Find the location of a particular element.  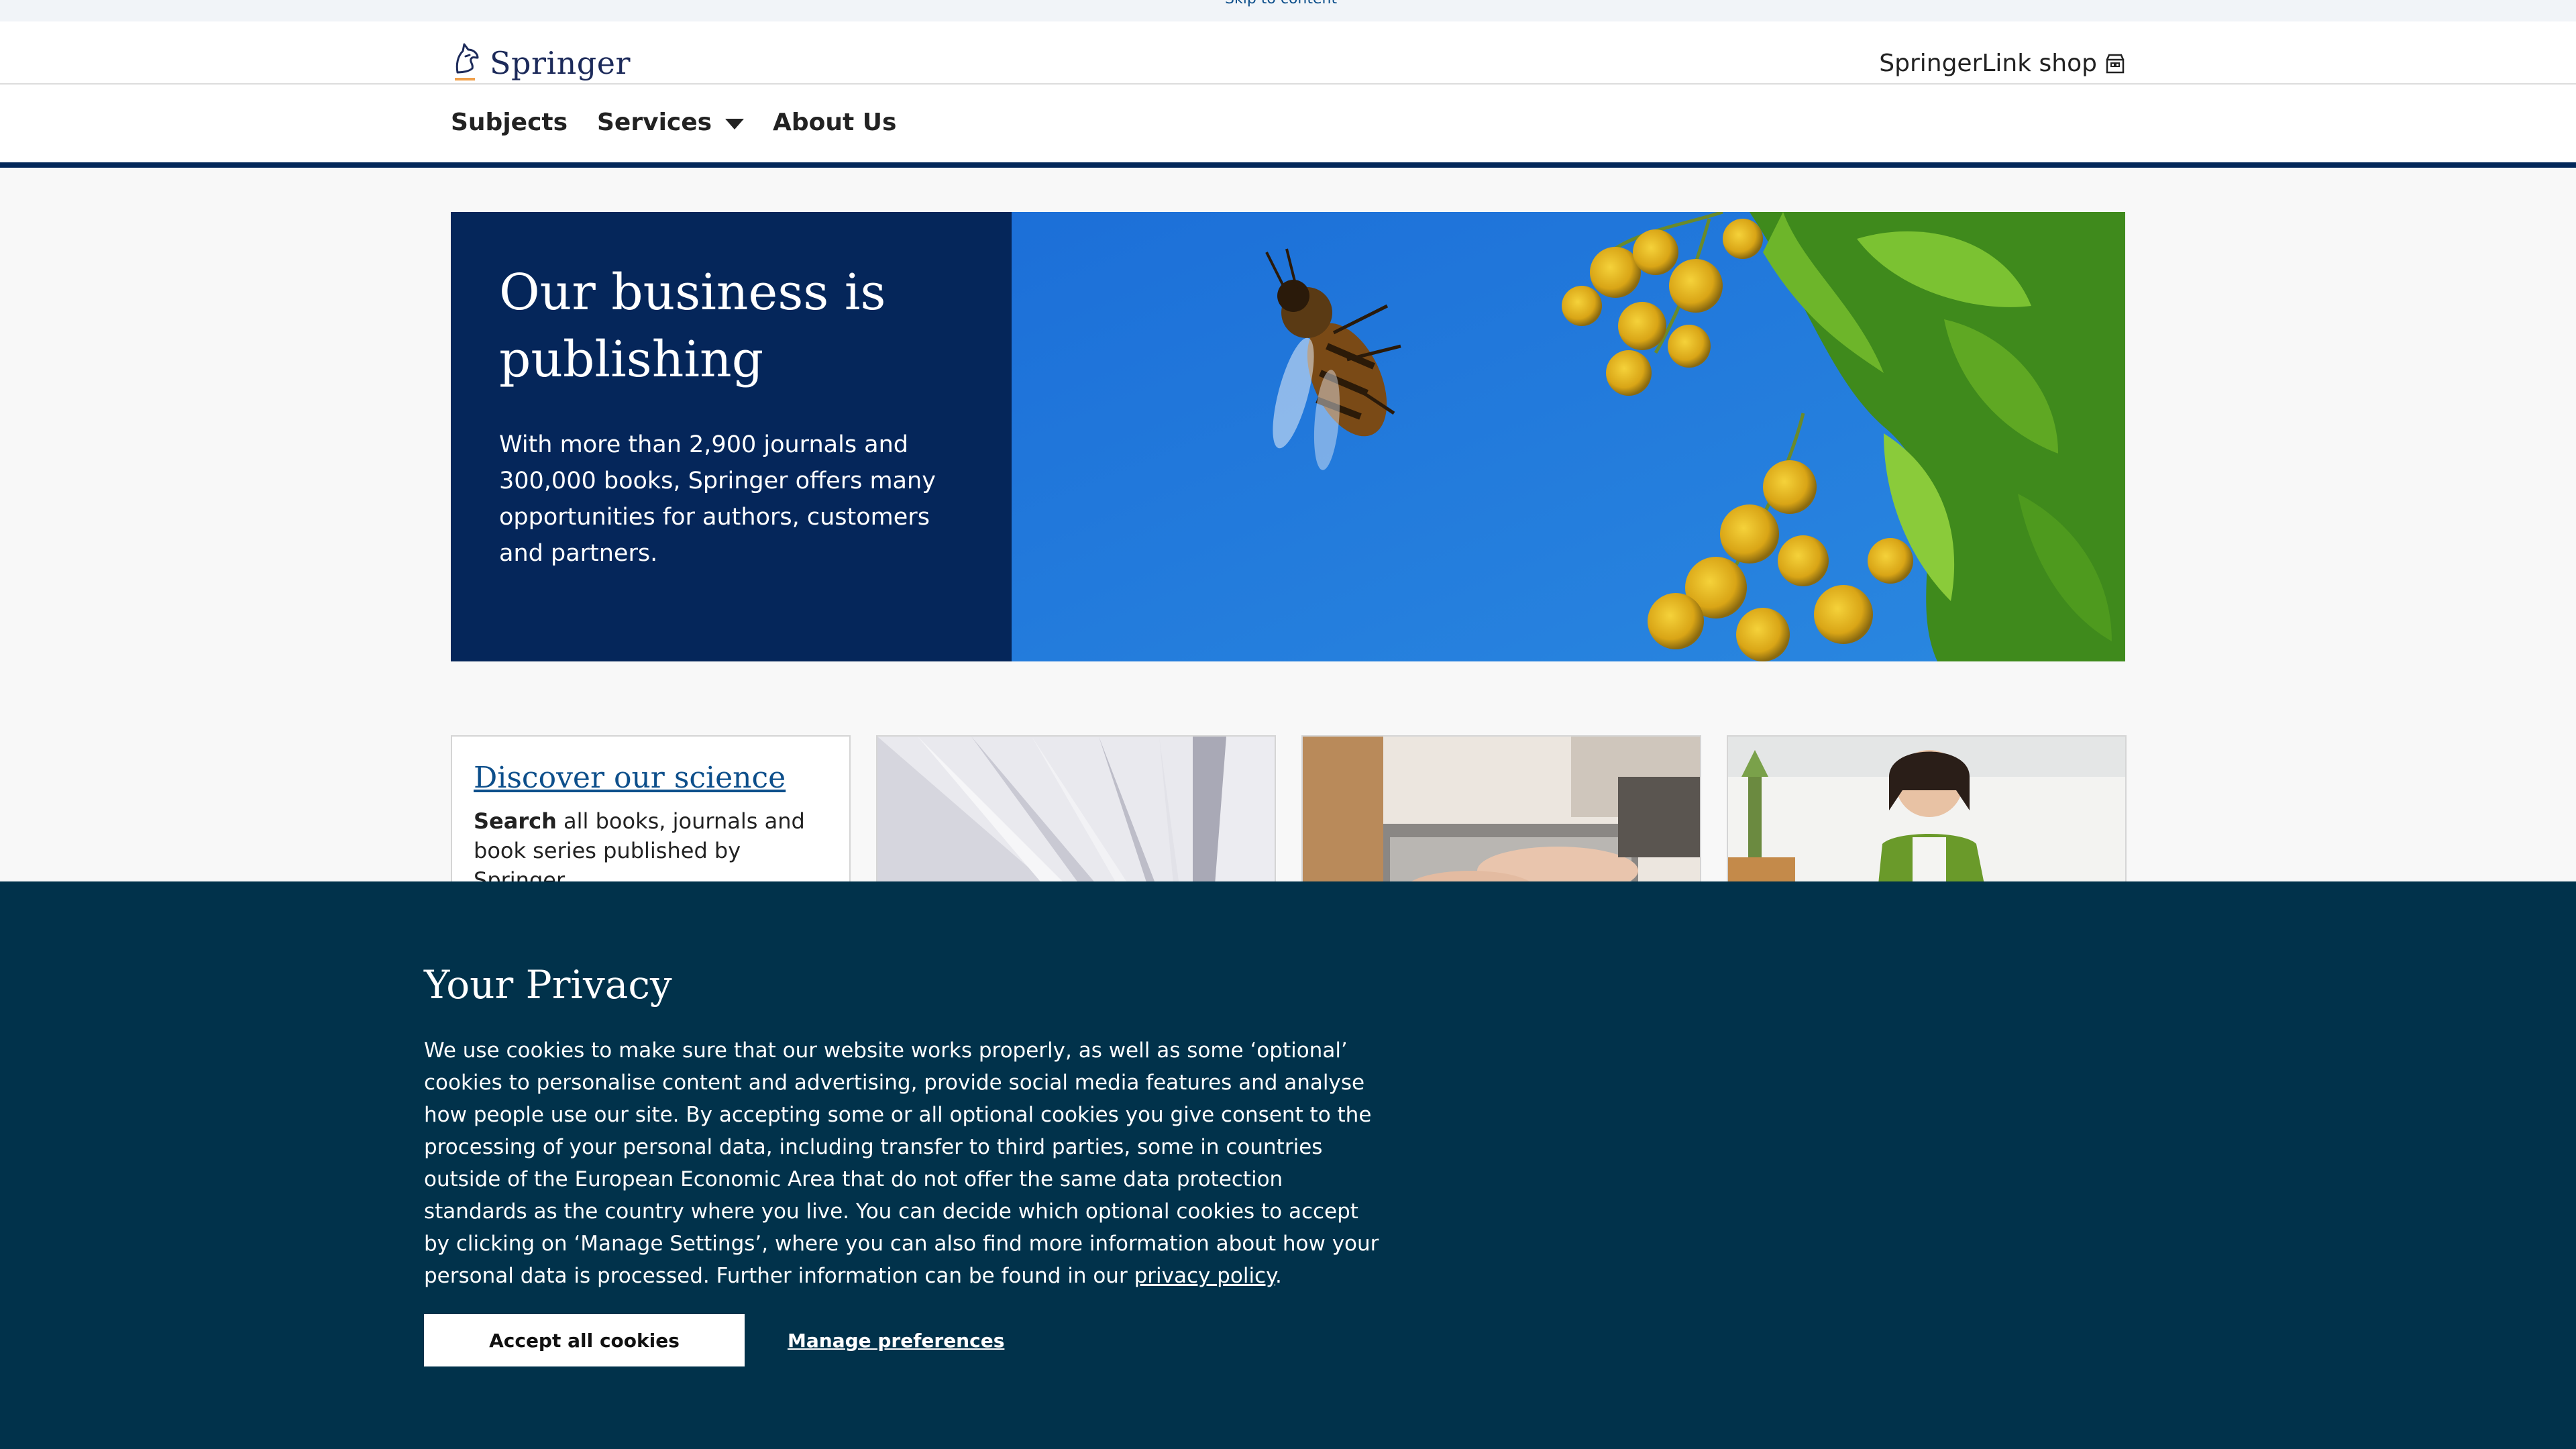

shop-link-label: SpringerLink shop is located at coordinates (1988, 63).